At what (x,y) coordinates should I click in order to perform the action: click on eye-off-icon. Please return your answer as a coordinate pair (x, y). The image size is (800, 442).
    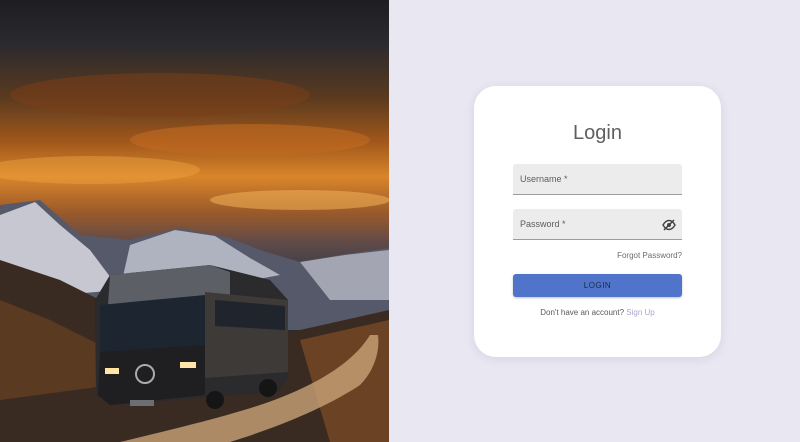
    Looking at the image, I should click on (669, 224).